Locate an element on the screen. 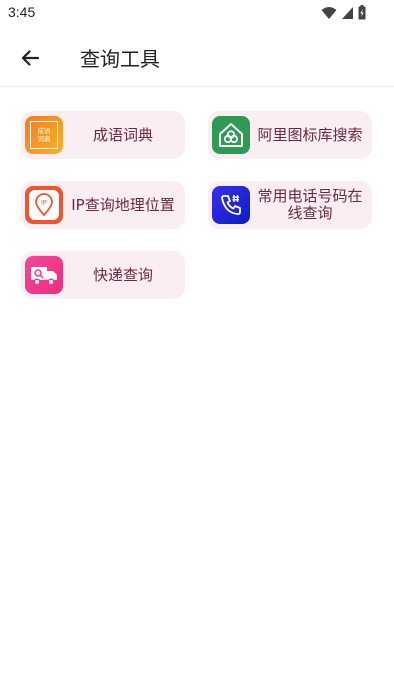 The height and width of the screenshot is (700, 394). back-button is located at coordinates (30, 58).